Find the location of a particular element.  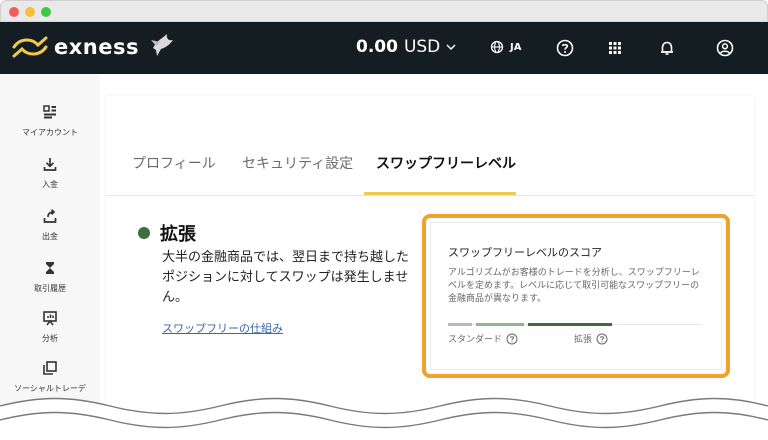

apps-grid-icon is located at coordinates (615, 48).